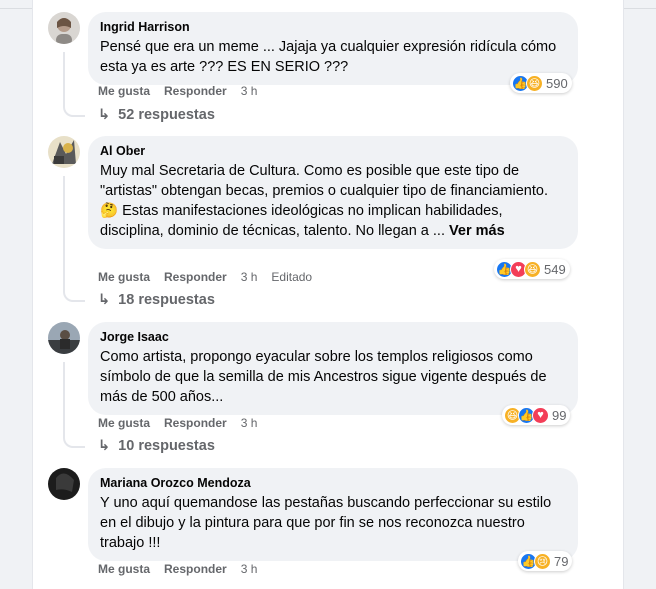 The image size is (656, 589). I want to click on see-more-link: Ver más, so click(477, 231).